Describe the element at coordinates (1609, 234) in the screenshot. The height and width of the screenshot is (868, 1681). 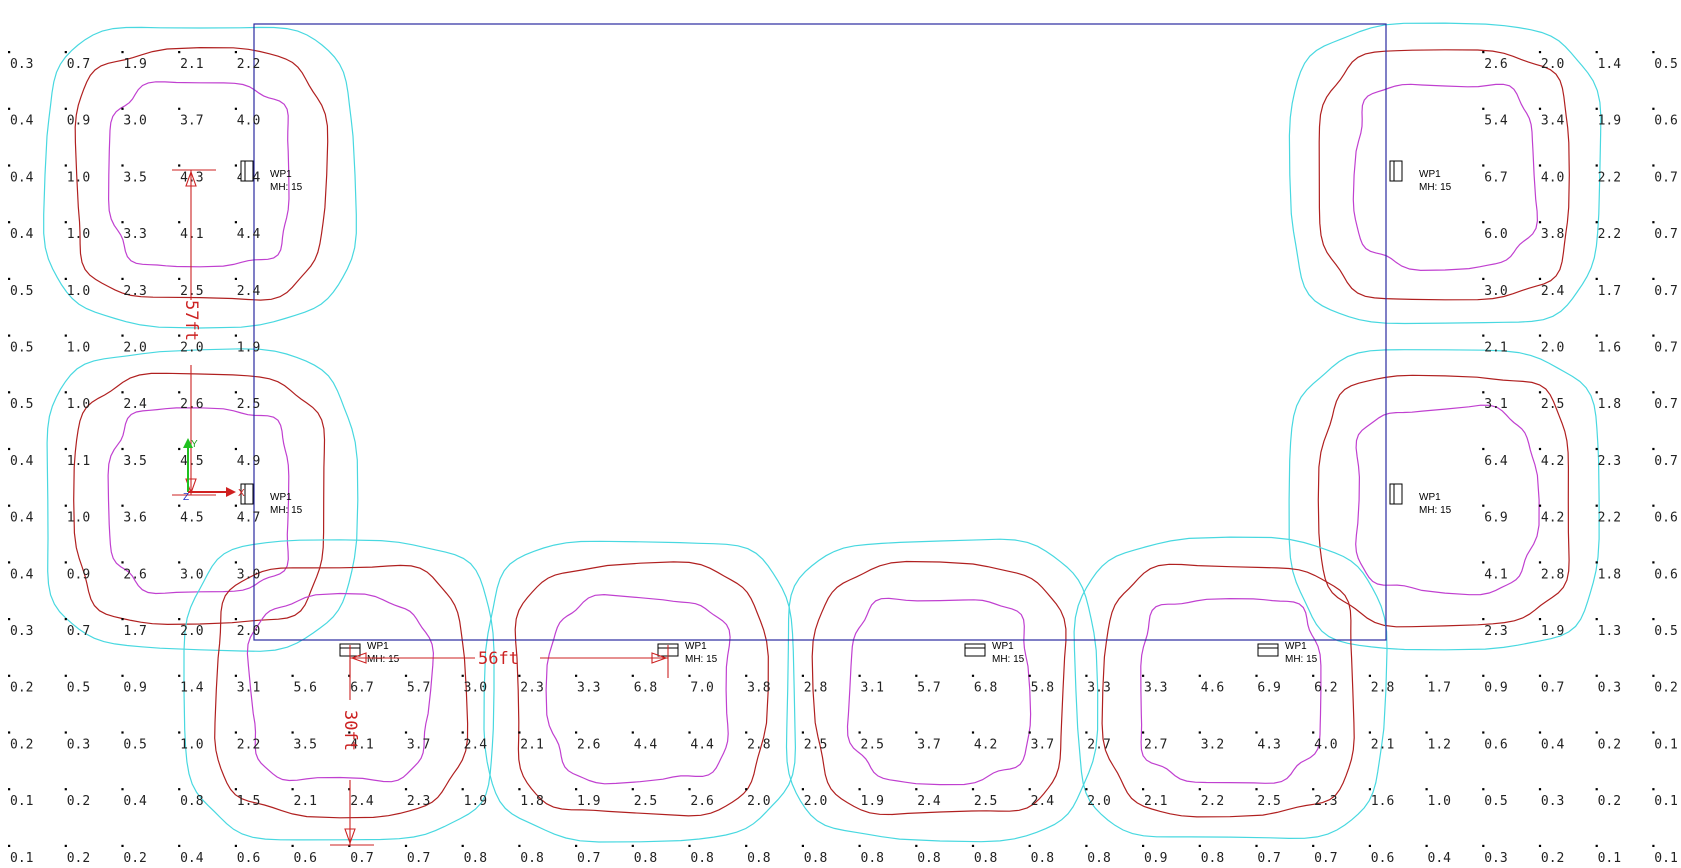
I see `illuminance-value: 2.2` at that location.